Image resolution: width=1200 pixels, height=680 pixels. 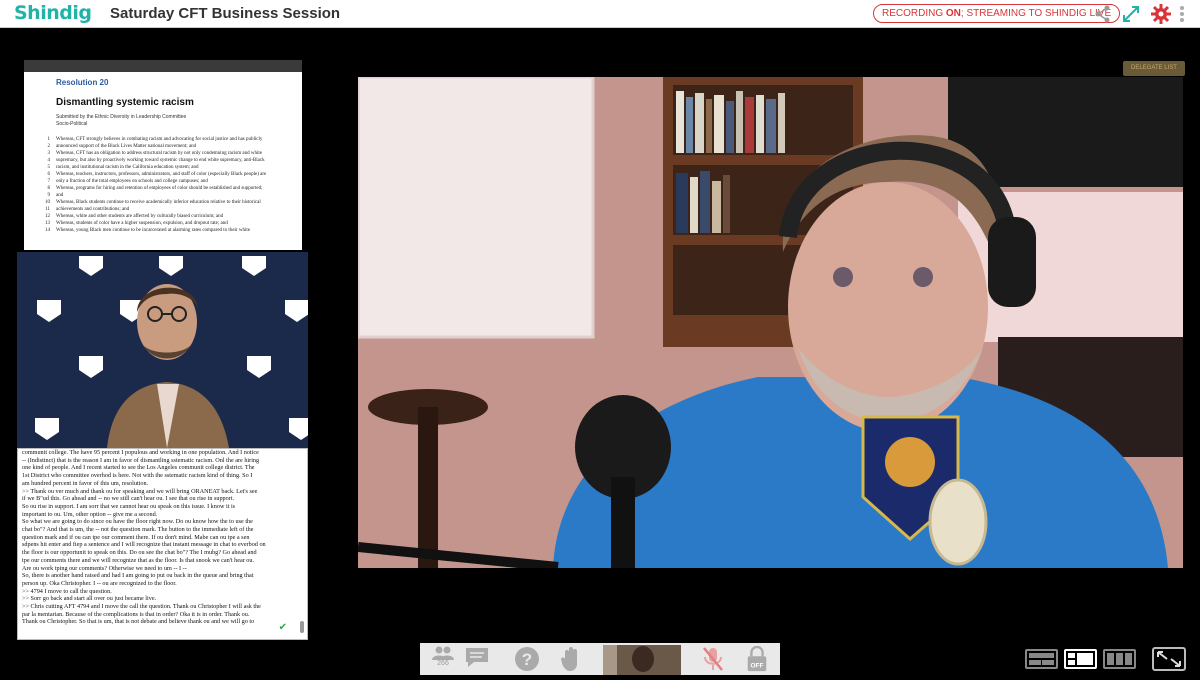 What do you see at coordinates (165, 195) in the screenshot?
I see `resolution-line: 9 and` at bounding box center [165, 195].